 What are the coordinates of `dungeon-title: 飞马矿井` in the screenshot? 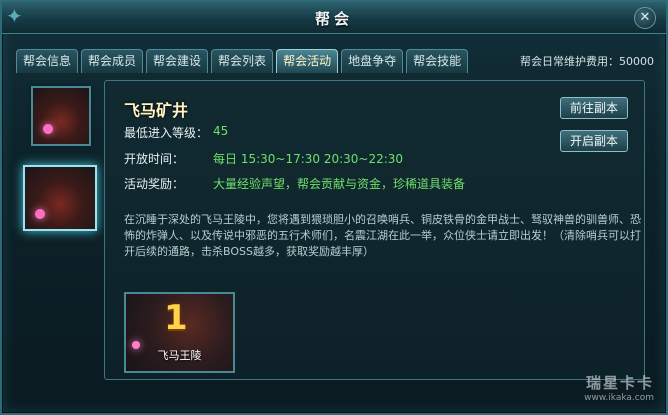 It's located at (156, 110).